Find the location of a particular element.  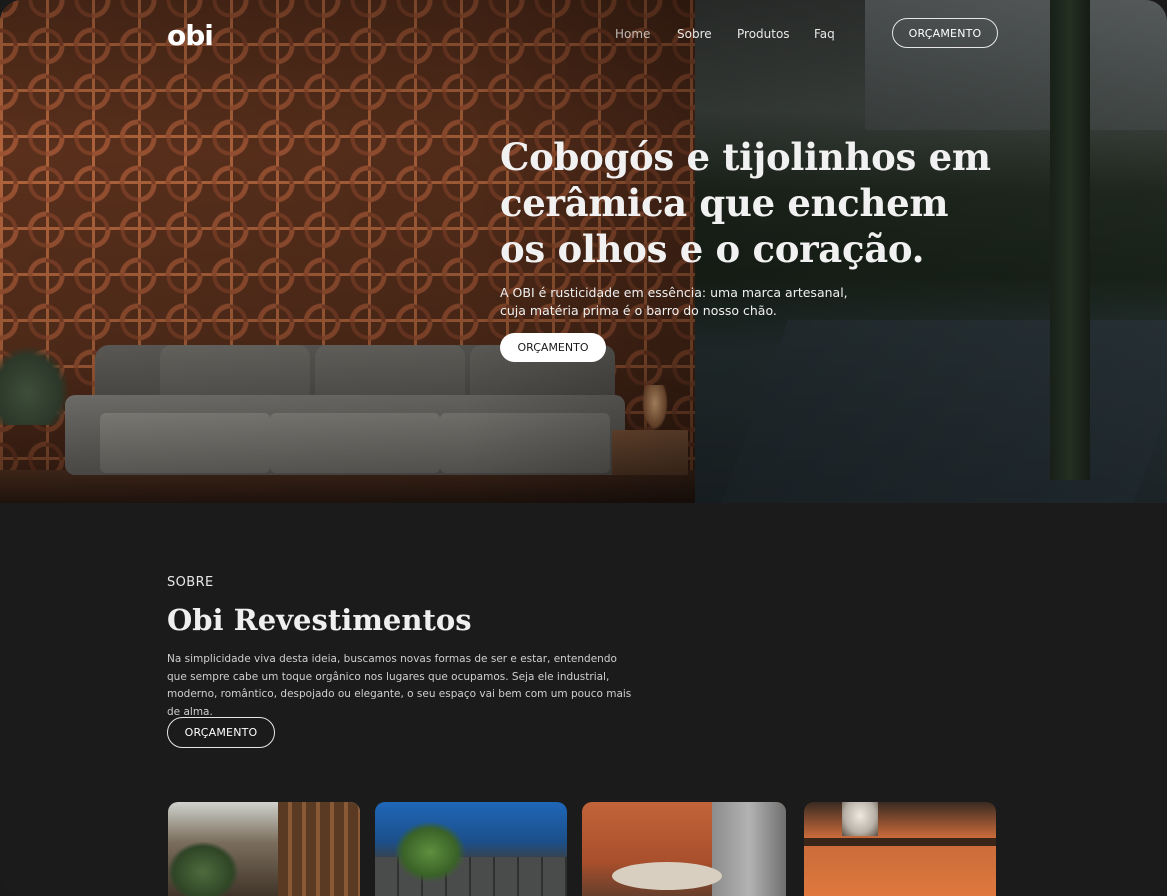

hero-orcamento-button: ORÇAMENTO is located at coordinates (553, 347).